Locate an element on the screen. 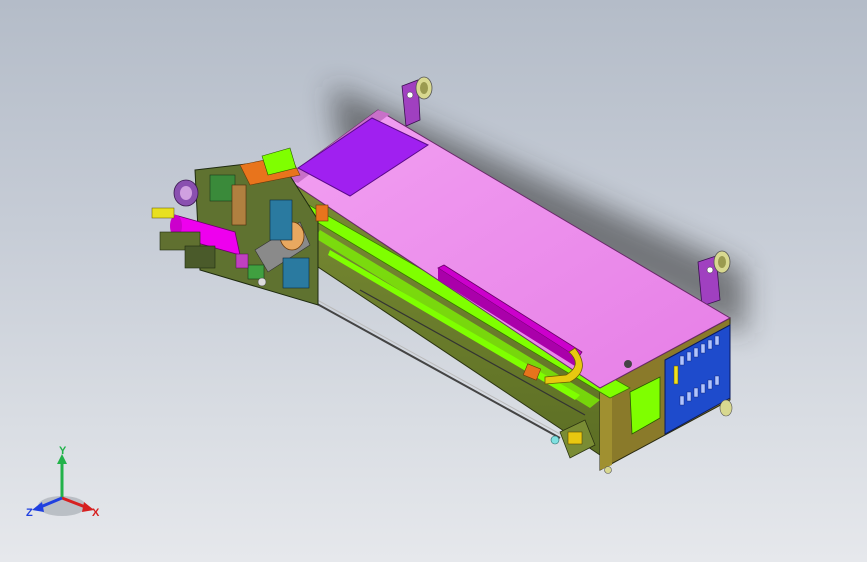 The height and width of the screenshot is (562, 867). x-axis-label: X is located at coordinates (96, 513).